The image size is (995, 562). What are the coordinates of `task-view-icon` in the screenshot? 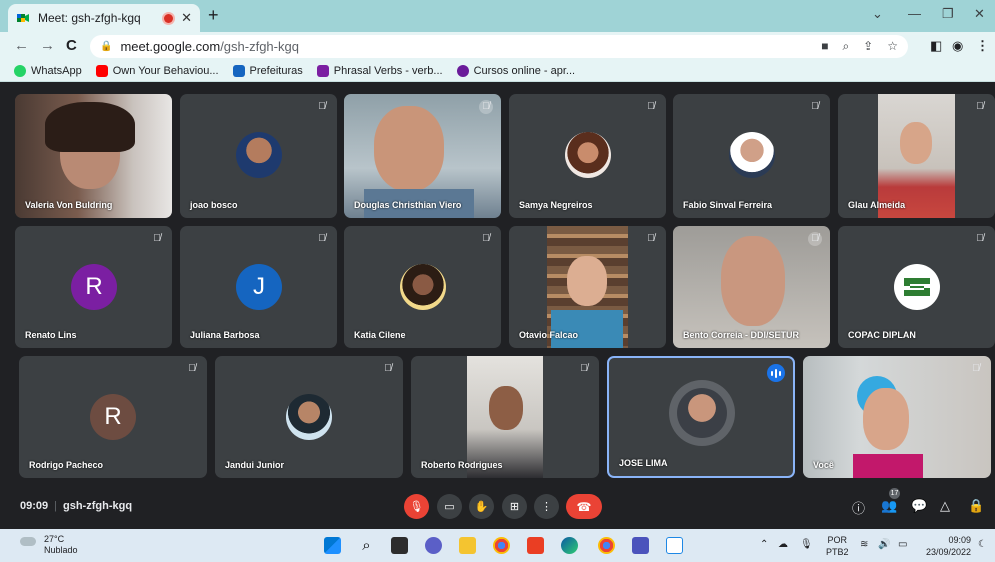 It's located at (399, 545).